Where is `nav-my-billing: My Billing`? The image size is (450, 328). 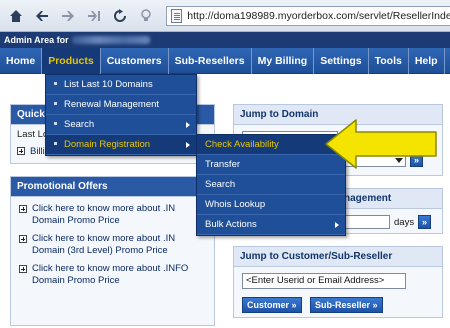 nav-my-billing: My Billing is located at coordinates (283, 60).